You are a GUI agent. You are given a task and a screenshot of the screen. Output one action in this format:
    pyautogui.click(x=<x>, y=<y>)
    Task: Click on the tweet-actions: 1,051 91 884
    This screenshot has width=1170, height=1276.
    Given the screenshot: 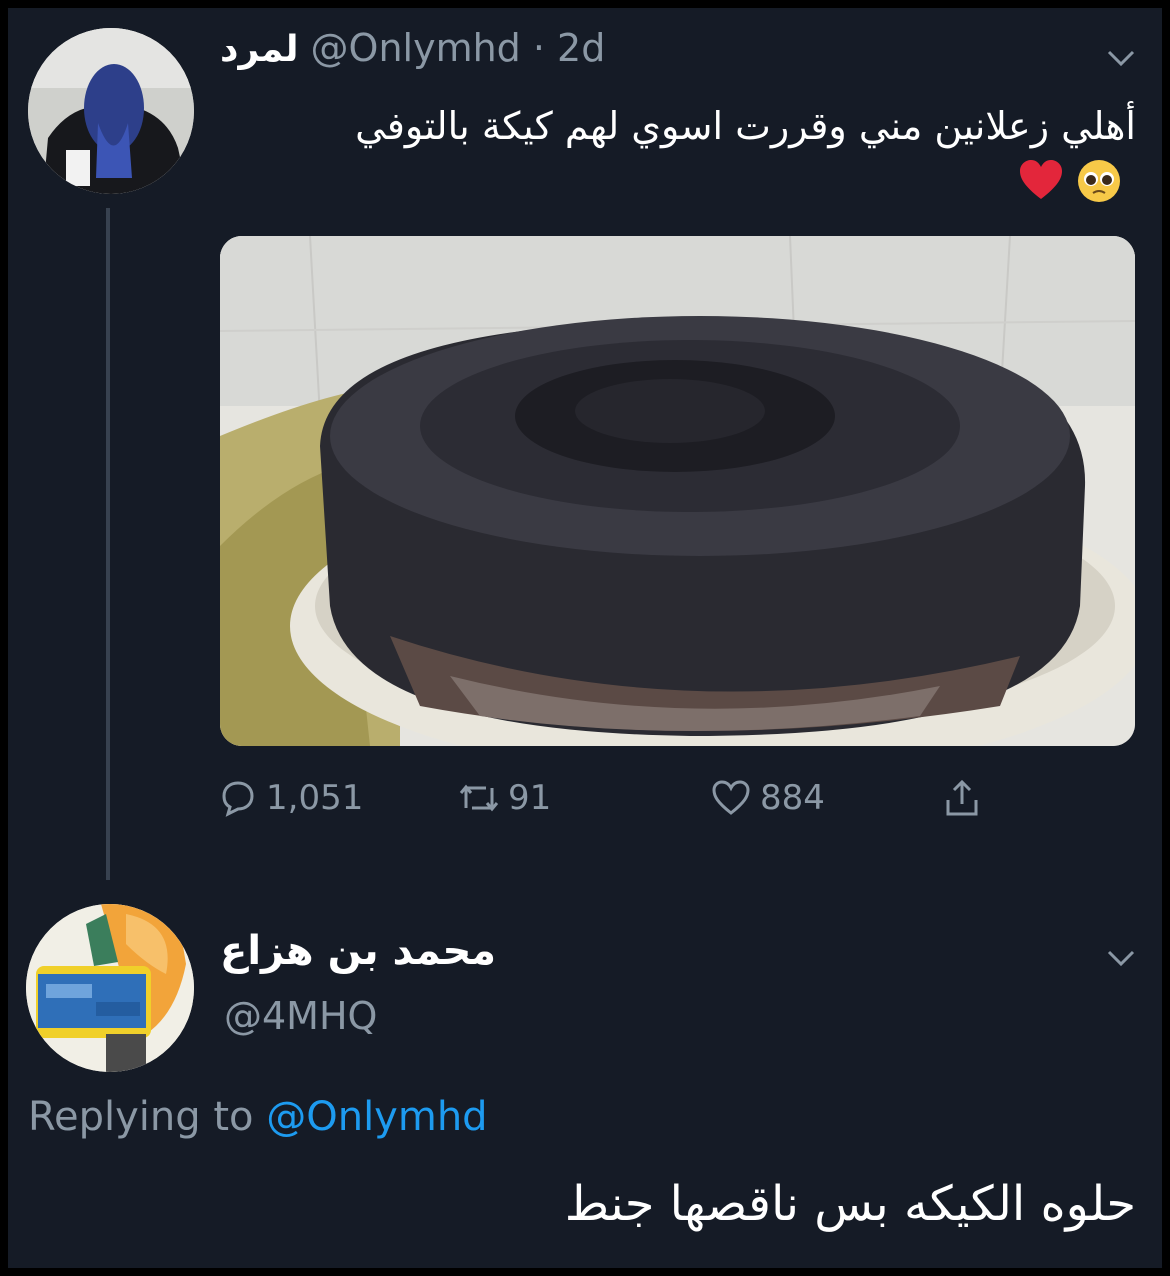 What is the action you would take?
    pyautogui.click(x=585, y=803)
    